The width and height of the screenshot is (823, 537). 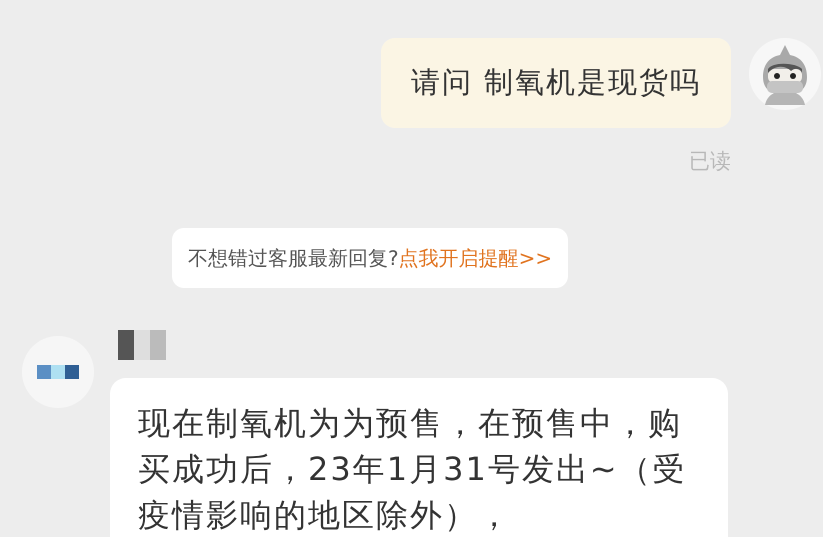 I want to click on enable-reminder-link: 点我开启提醒>>, so click(x=475, y=257).